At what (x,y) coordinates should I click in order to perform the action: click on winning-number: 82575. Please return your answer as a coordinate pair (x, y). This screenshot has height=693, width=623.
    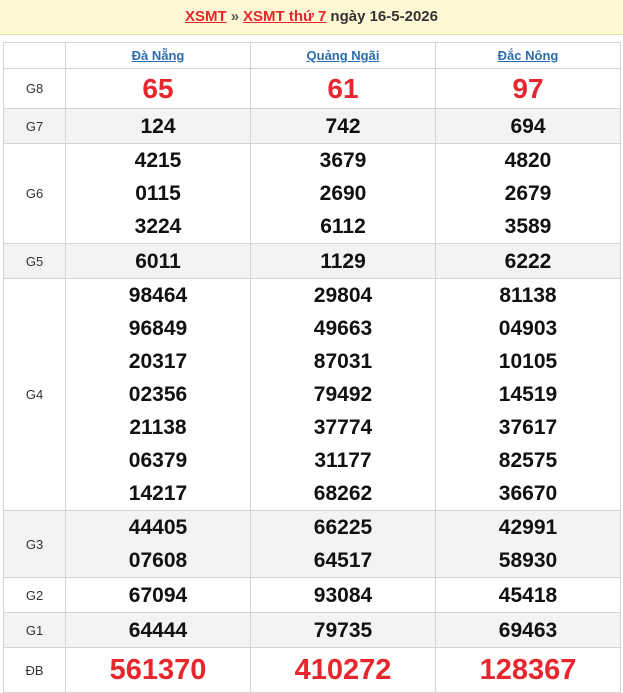
    Looking at the image, I should click on (528, 460).